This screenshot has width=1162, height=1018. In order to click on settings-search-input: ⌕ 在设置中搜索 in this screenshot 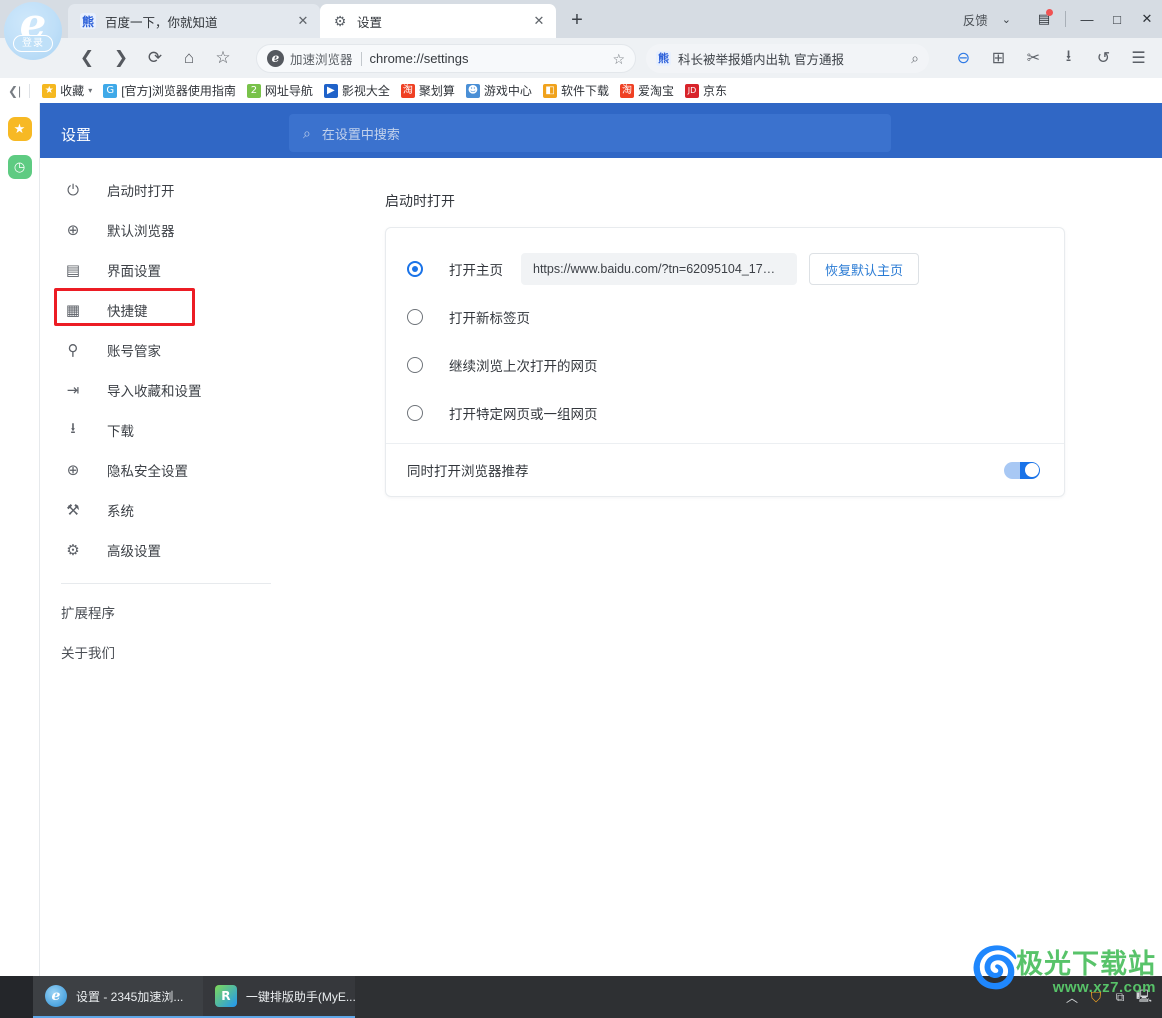, I will do `click(590, 133)`.